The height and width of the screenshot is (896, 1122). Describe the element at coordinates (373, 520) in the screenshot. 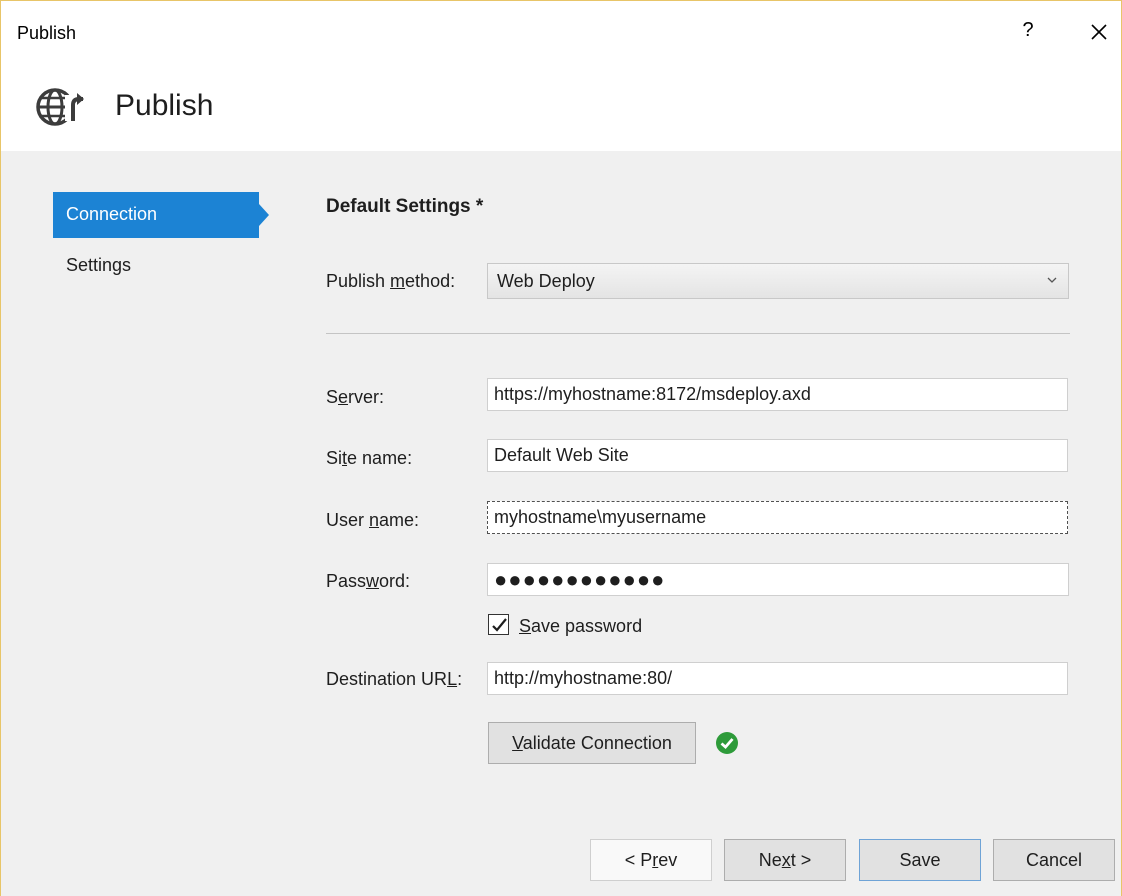

I see `user-name-label: User name:` at that location.